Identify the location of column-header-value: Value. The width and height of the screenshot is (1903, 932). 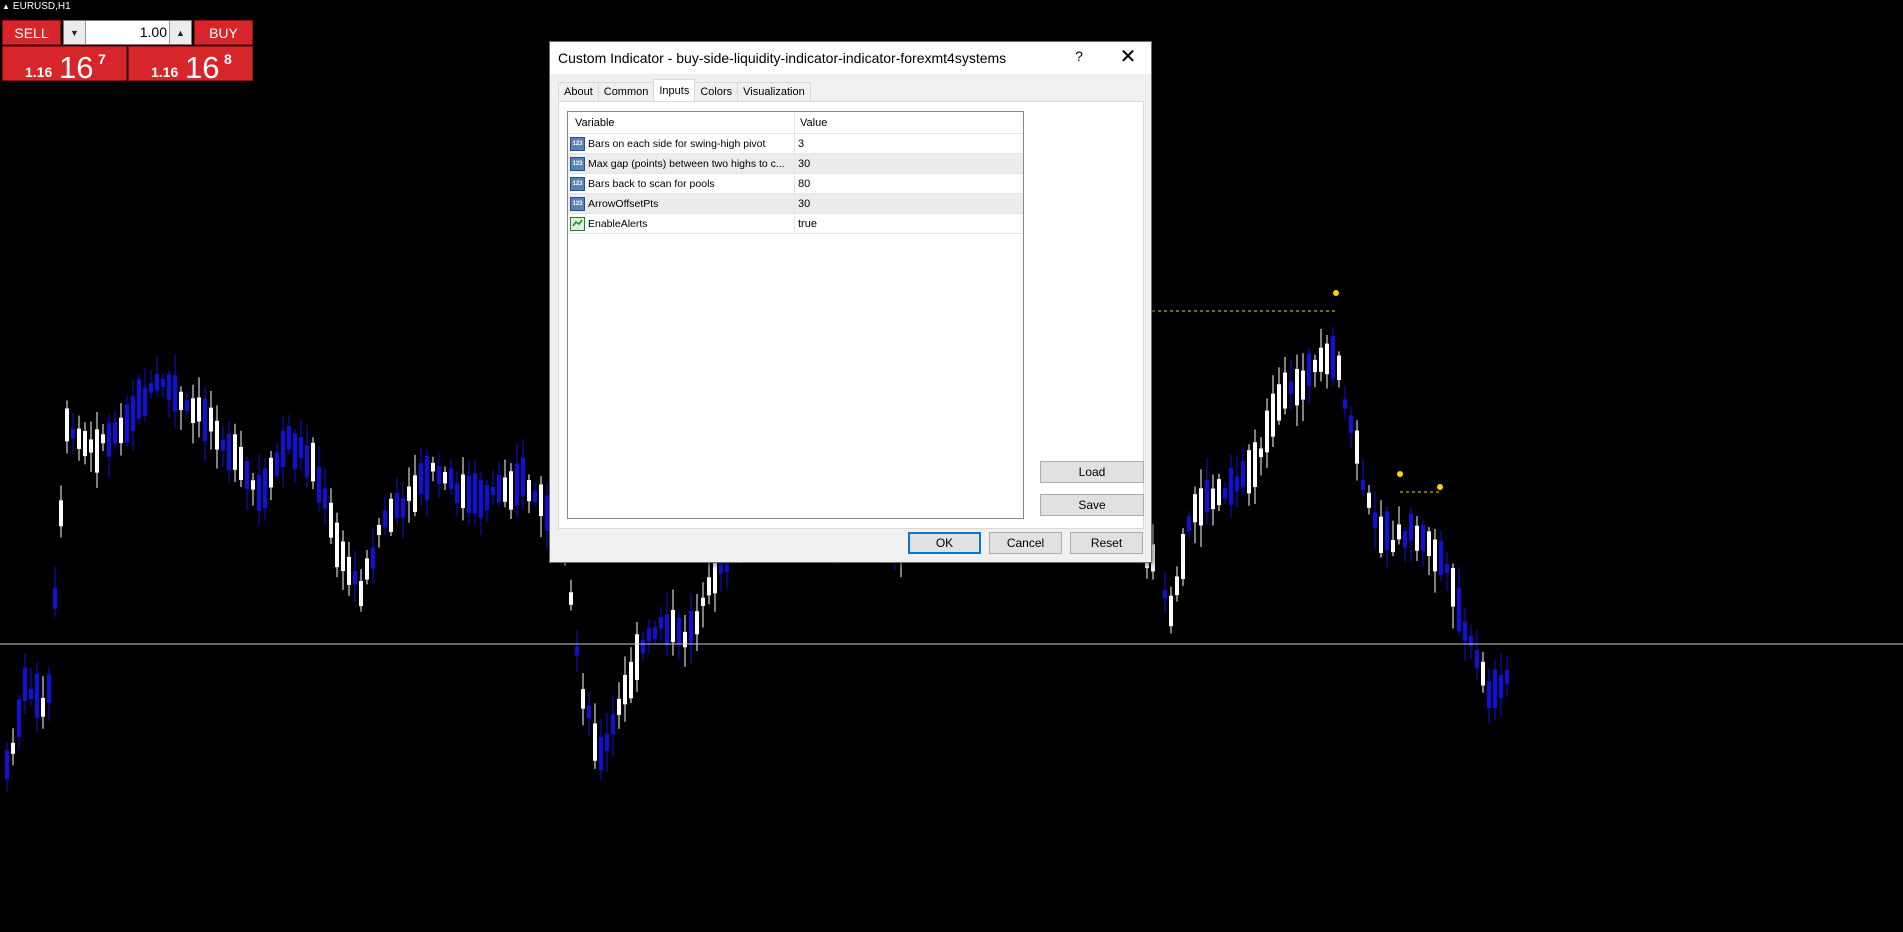
(909, 122).